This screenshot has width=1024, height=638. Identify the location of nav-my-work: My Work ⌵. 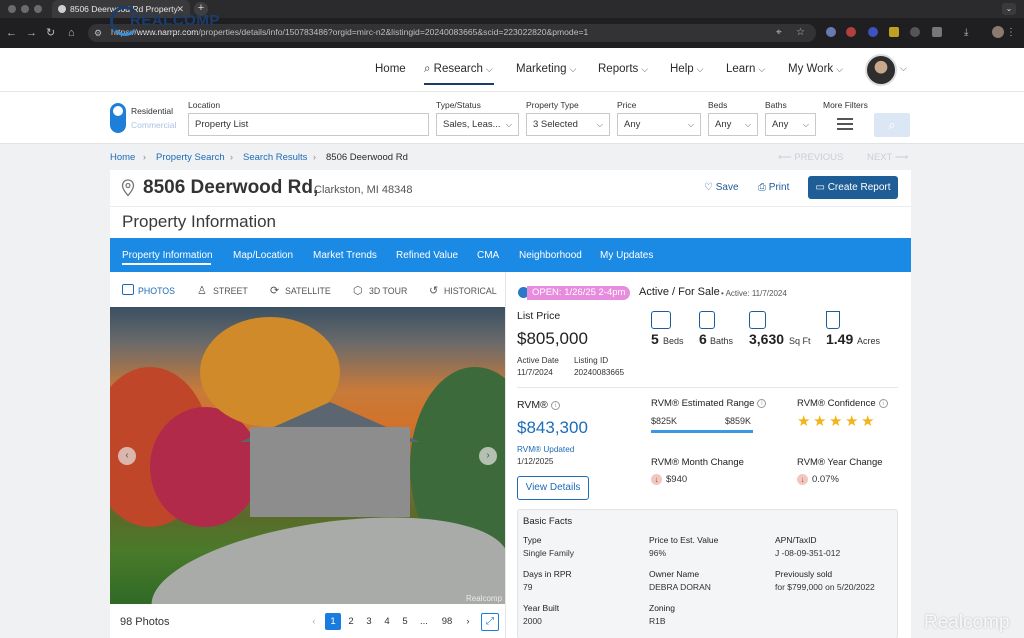
(815, 69).